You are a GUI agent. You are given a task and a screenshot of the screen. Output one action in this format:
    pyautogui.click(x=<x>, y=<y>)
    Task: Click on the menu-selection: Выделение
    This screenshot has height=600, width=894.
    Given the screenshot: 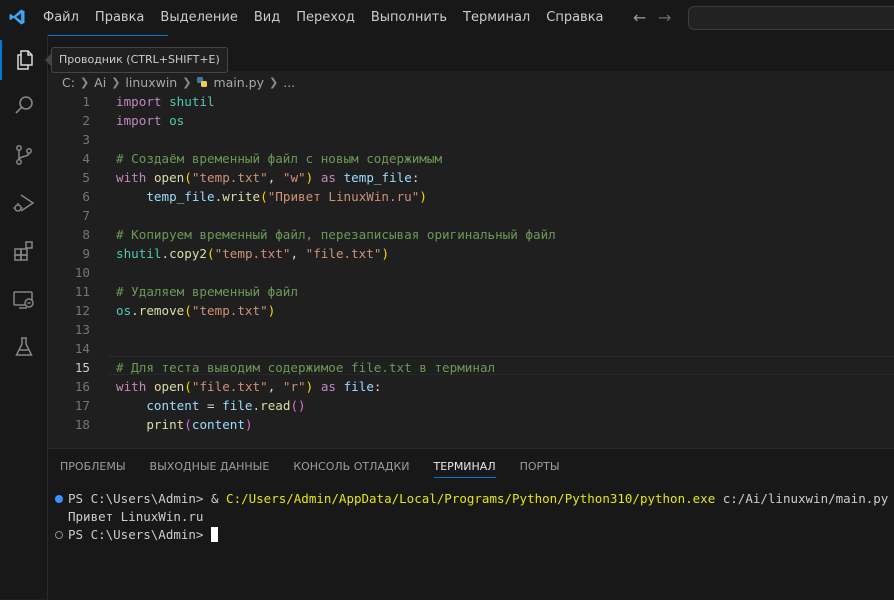 What is the action you would take?
    pyautogui.click(x=198, y=17)
    